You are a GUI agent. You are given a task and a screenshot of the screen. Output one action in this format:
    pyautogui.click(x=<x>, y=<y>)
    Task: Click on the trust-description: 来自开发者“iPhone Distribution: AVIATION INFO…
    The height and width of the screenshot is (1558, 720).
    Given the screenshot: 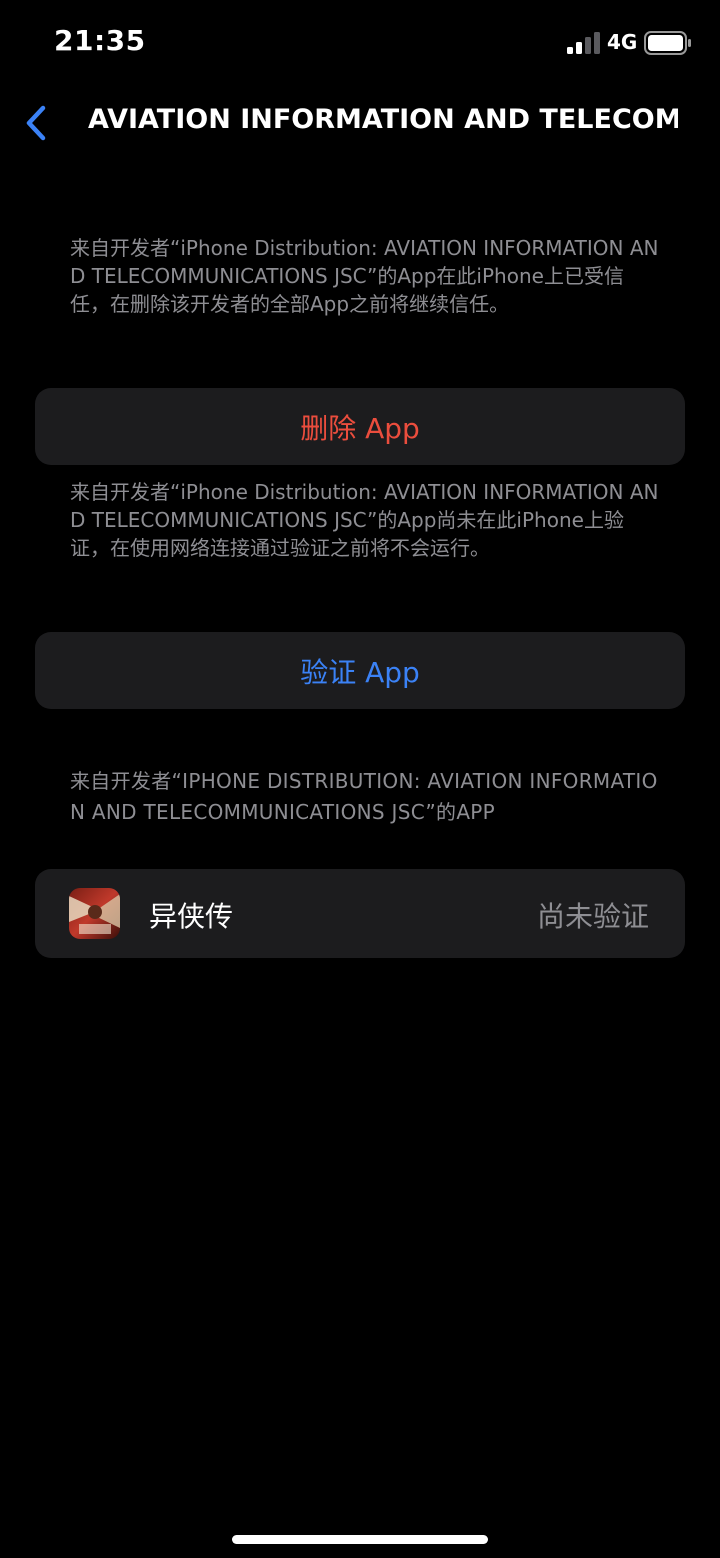 What is the action you would take?
    pyautogui.click(x=364, y=276)
    